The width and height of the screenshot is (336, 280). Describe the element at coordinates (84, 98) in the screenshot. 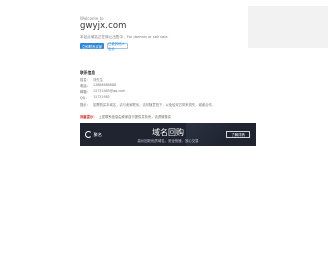

I see `info-label: QQ：` at that location.